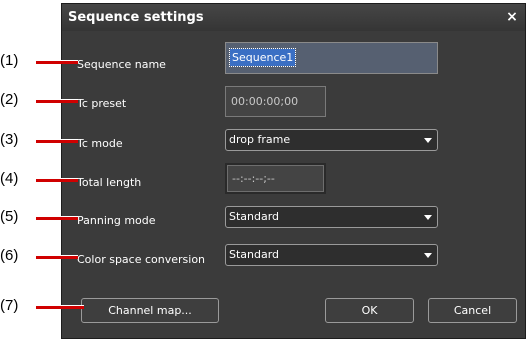 The width and height of the screenshot is (526, 339). What do you see at coordinates (9, 255) in the screenshot?
I see `callout-6: (6)` at bounding box center [9, 255].